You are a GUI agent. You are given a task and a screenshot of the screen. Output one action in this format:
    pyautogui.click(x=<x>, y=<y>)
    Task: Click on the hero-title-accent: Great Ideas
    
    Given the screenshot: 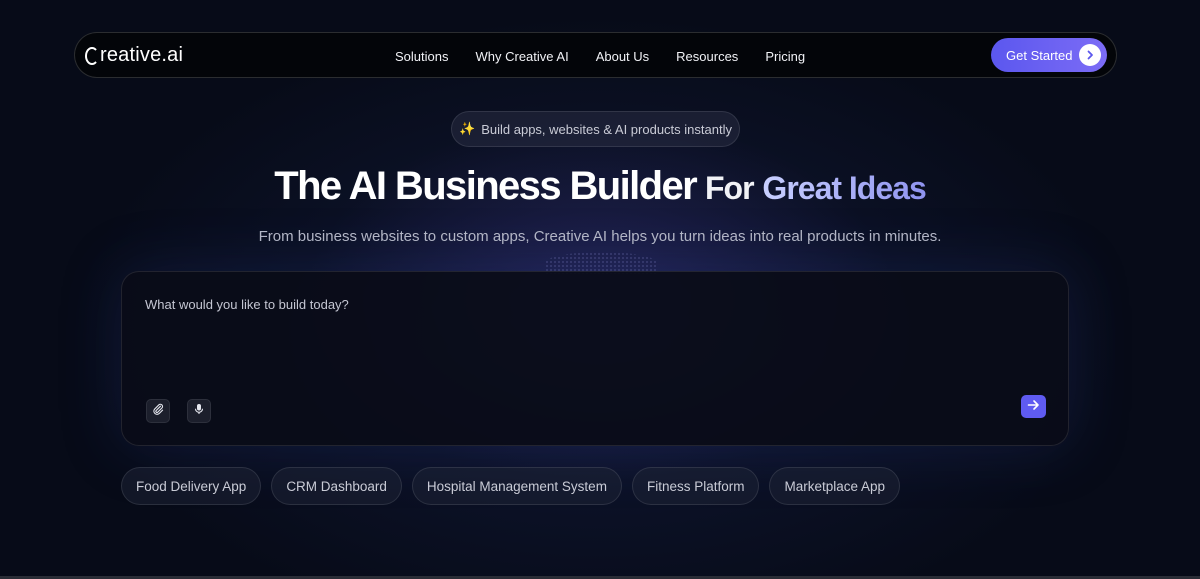 What is the action you would take?
    pyautogui.click(x=844, y=188)
    